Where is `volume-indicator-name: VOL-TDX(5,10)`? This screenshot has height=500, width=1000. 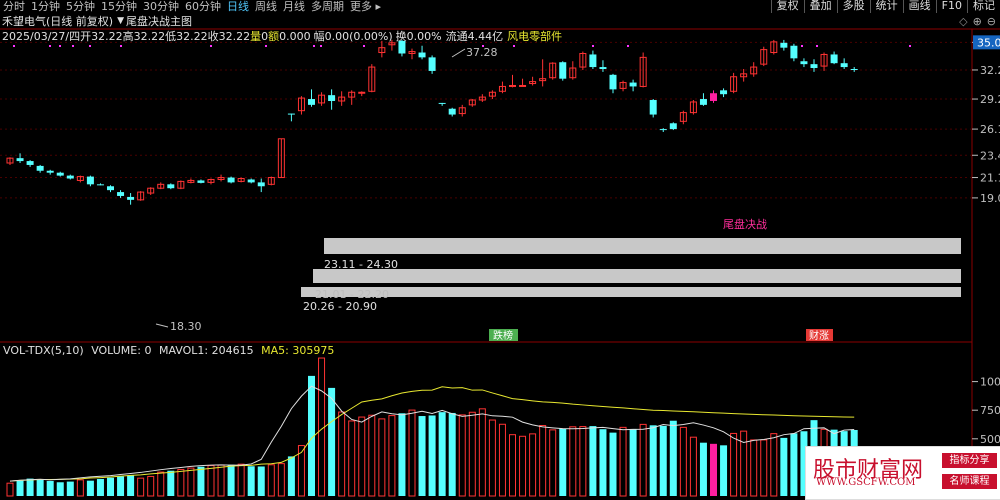 volume-indicator-name: VOL-TDX(5,10) is located at coordinates (43, 350).